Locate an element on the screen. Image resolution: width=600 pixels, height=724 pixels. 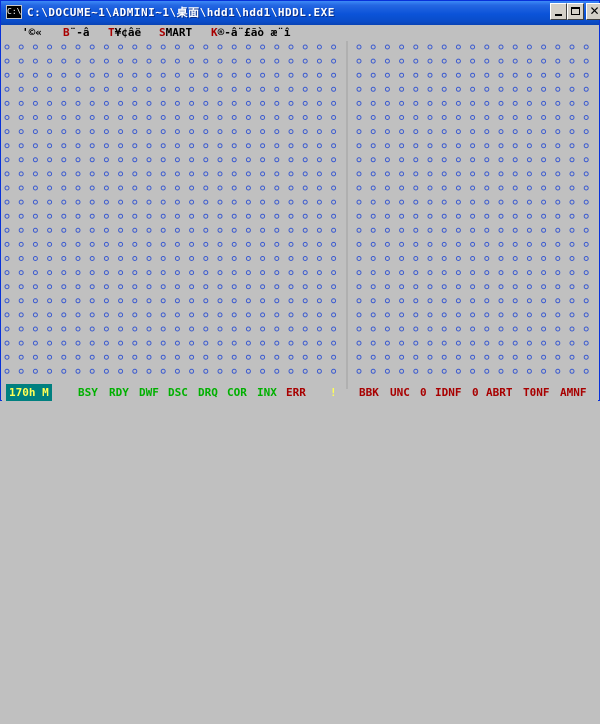
menu-item-4: SMART is located at coordinates (175, 33).